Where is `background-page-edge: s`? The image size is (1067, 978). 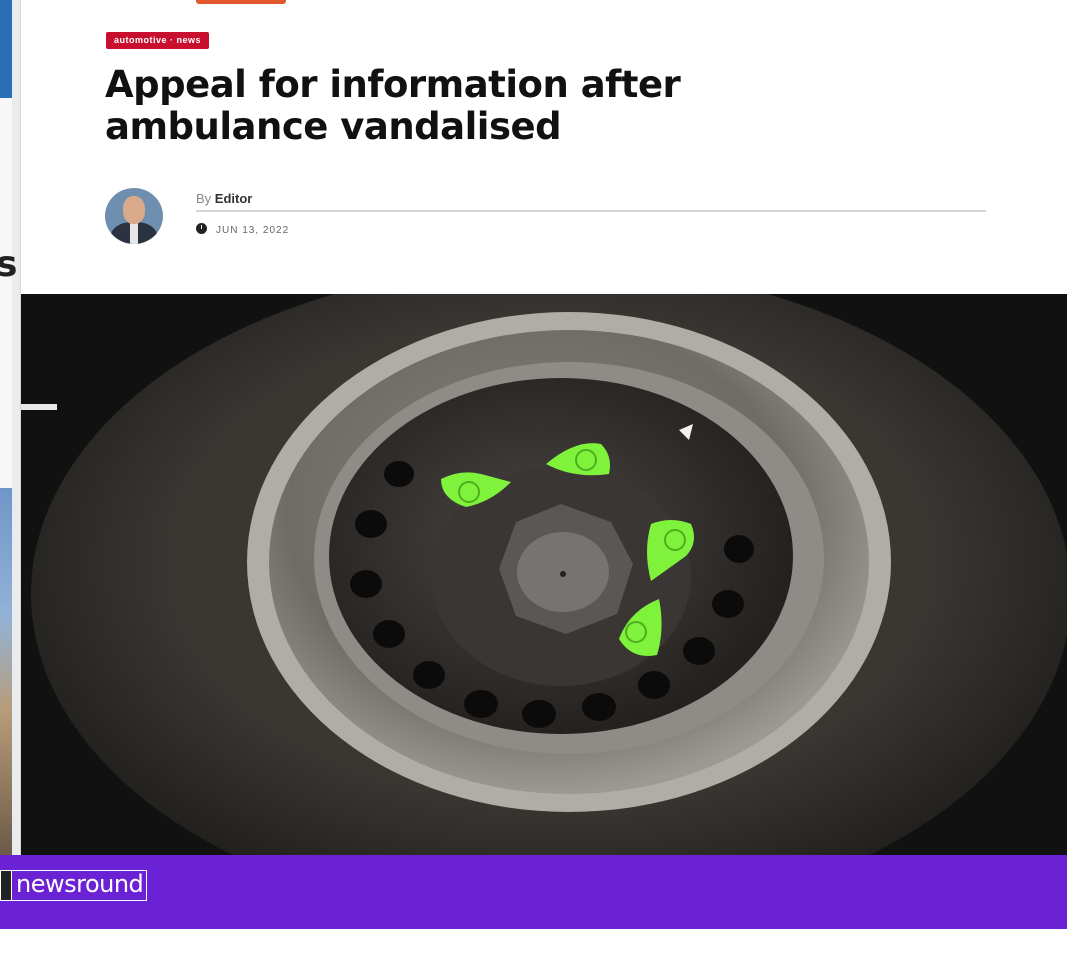 background-page-edge: s is located at coordinates (10, 429).